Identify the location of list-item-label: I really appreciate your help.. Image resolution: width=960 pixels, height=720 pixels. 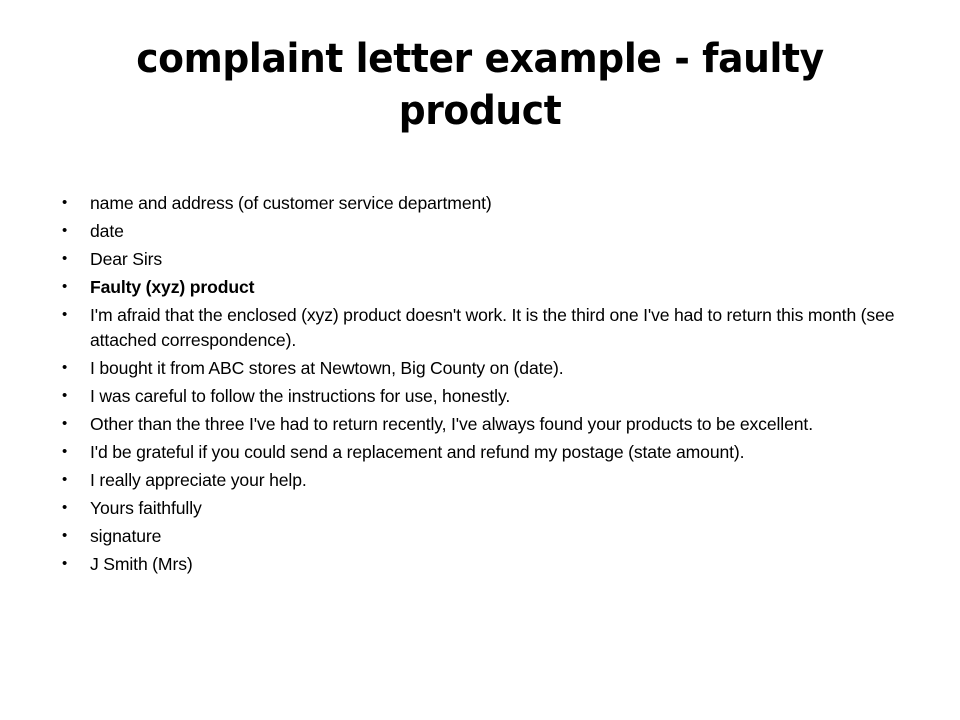
(198, 479).